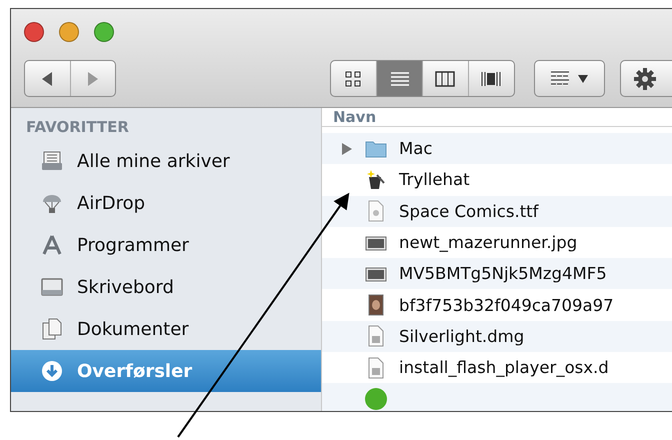  Describe the element at coordinates (347, 148) in the screenshot. I see `disclosure-triangle-icon` at that location.